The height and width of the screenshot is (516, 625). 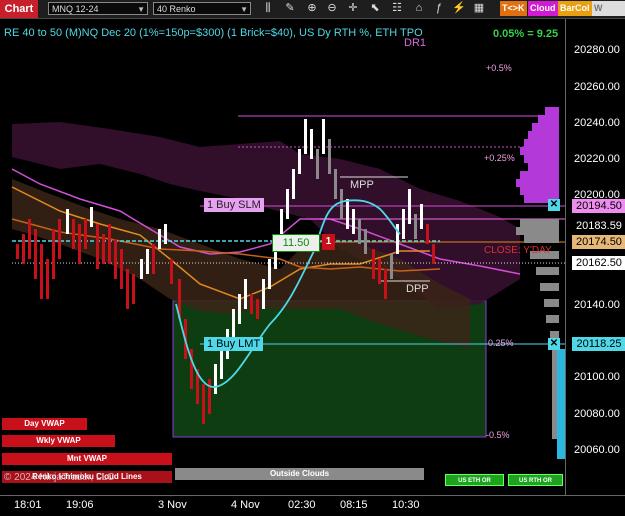 What do you see at coordinates (535, 480) in the screenshot?
I see `us-rth-or-button: US RTH OR` at bounding box center [535, 480].